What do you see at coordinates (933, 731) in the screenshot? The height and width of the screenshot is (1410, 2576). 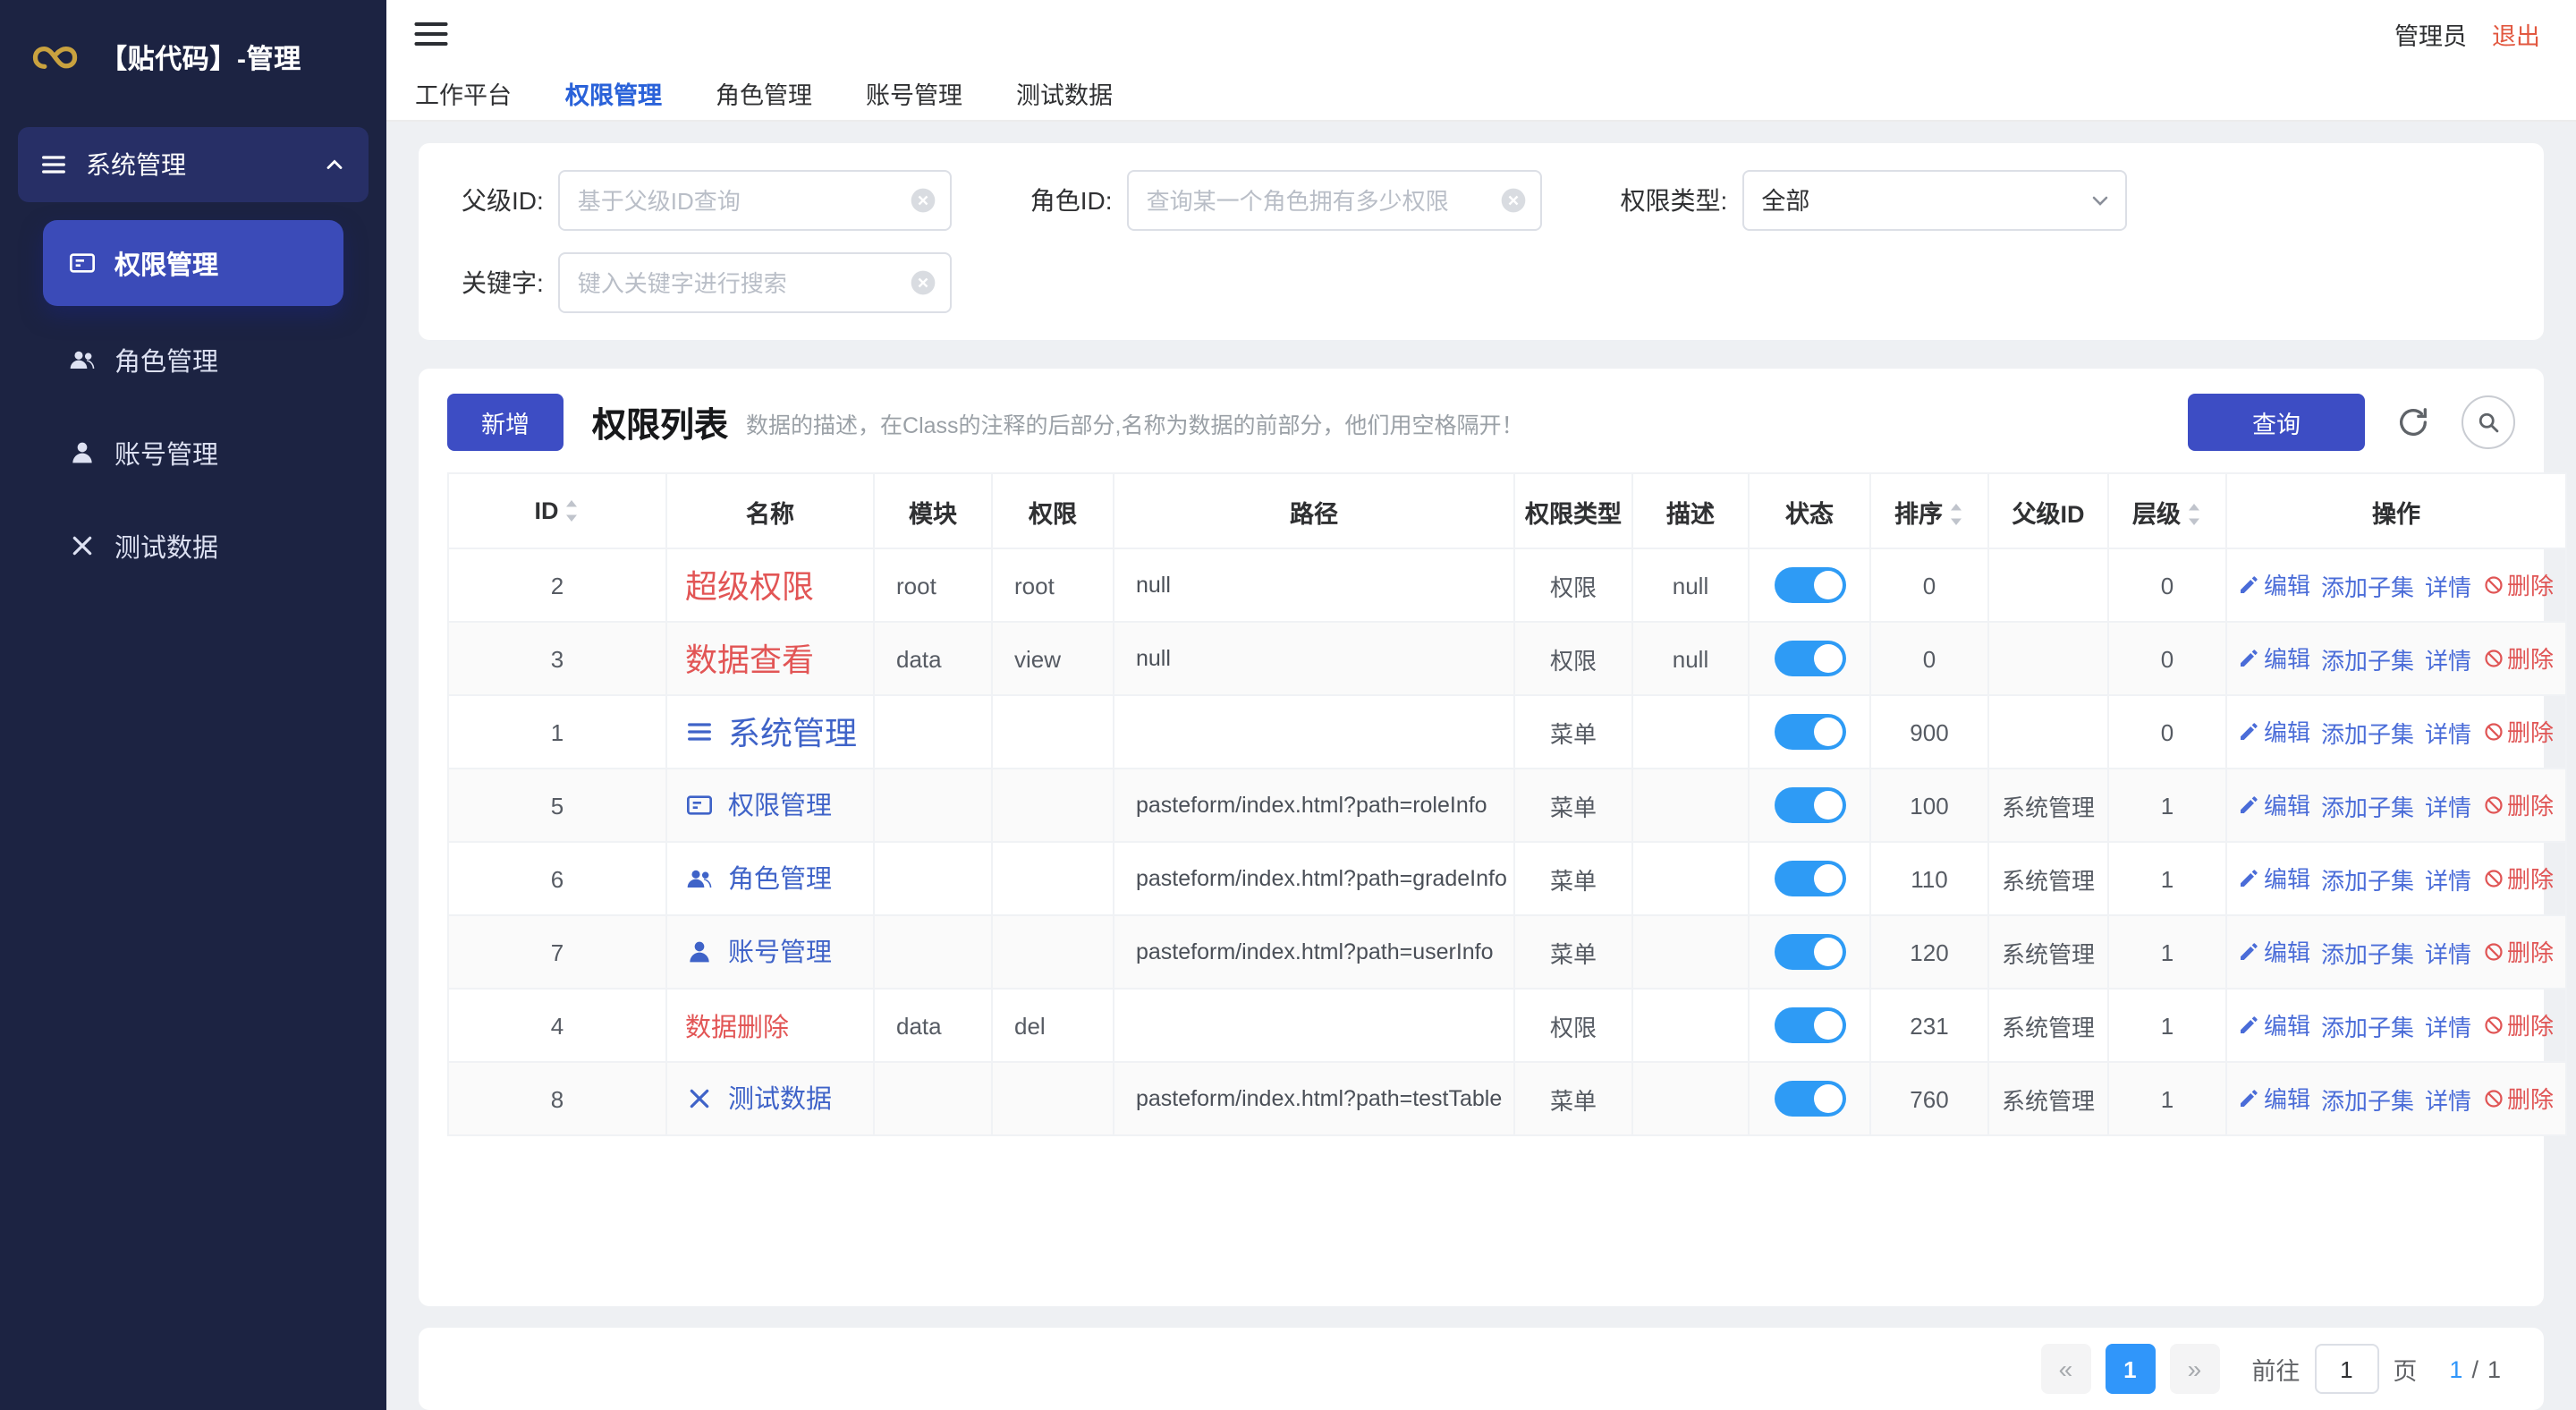 I see `cell-module` at bounding box center [933, 731].